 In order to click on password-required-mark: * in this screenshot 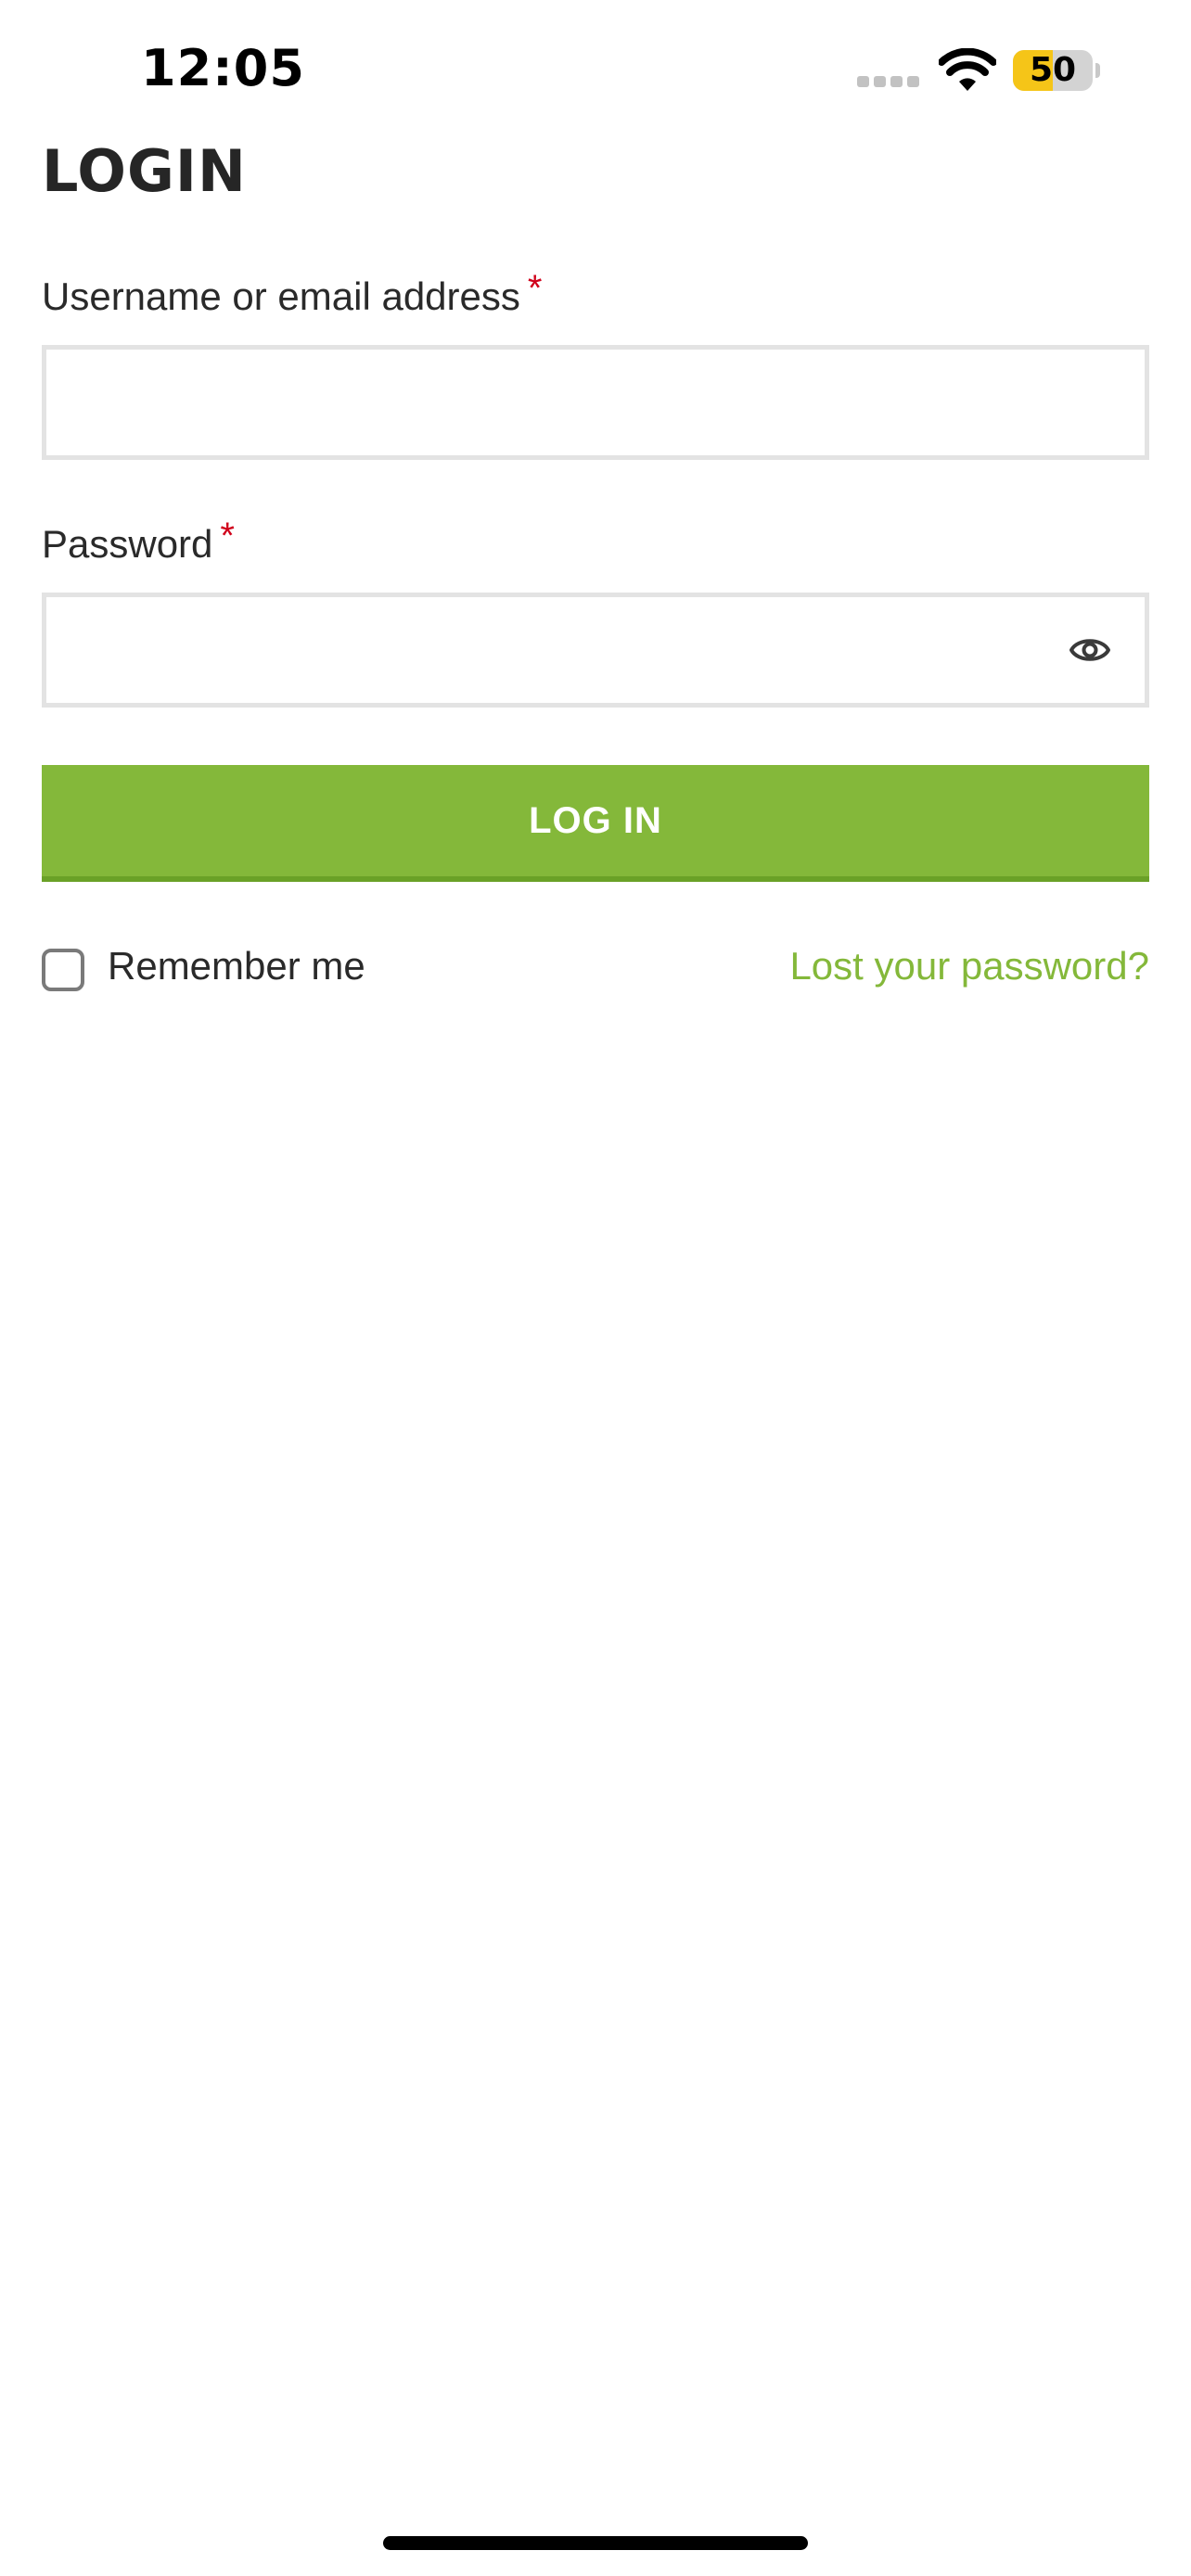, I will do `click(228, 536)`.